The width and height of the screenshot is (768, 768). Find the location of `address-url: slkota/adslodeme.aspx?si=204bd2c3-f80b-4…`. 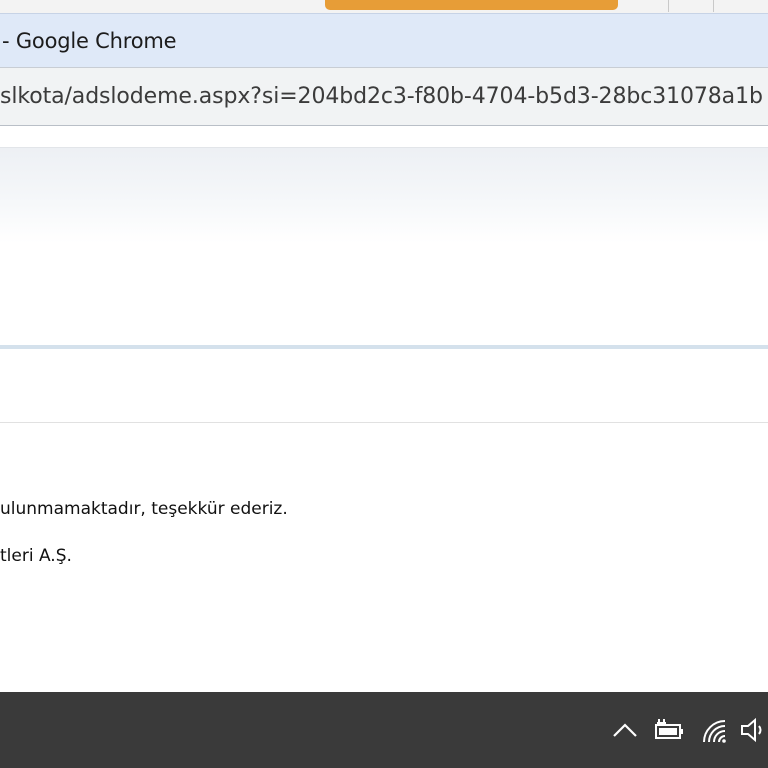

address-url: slkota/adslodeme.aspx?si=204bd2c3-f80b-4… is located at coordinates (381, 96).